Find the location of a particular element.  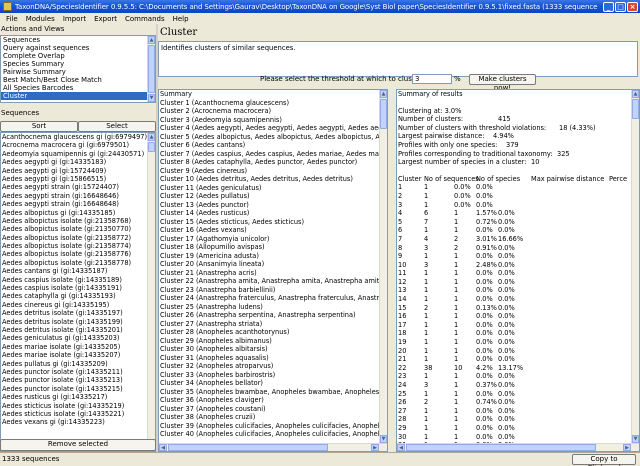

minimize-icon: _ is located at coordinates (608, 6).